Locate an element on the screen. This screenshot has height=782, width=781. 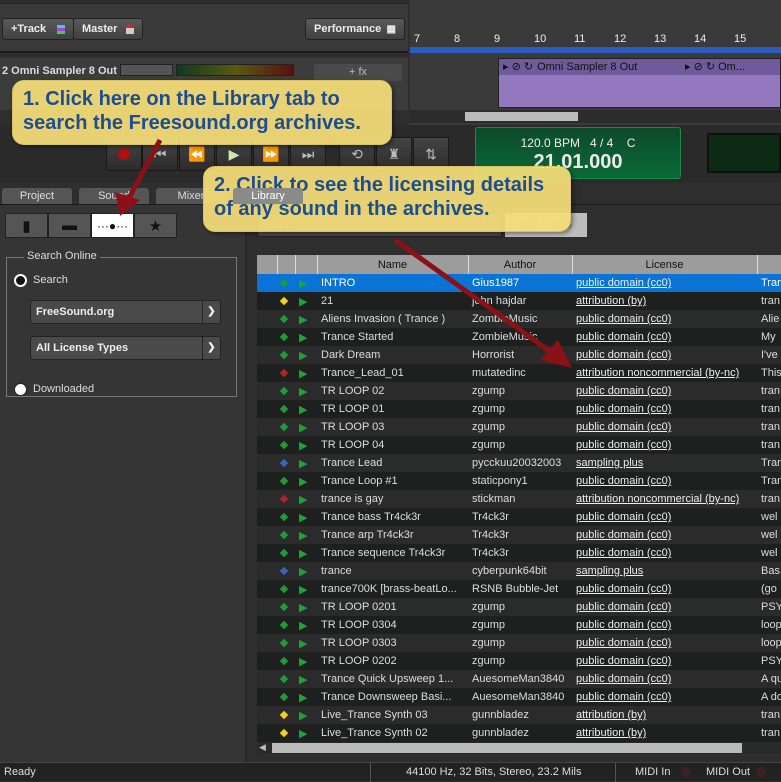
arrow-2-head is located at coordinates (556, 354).